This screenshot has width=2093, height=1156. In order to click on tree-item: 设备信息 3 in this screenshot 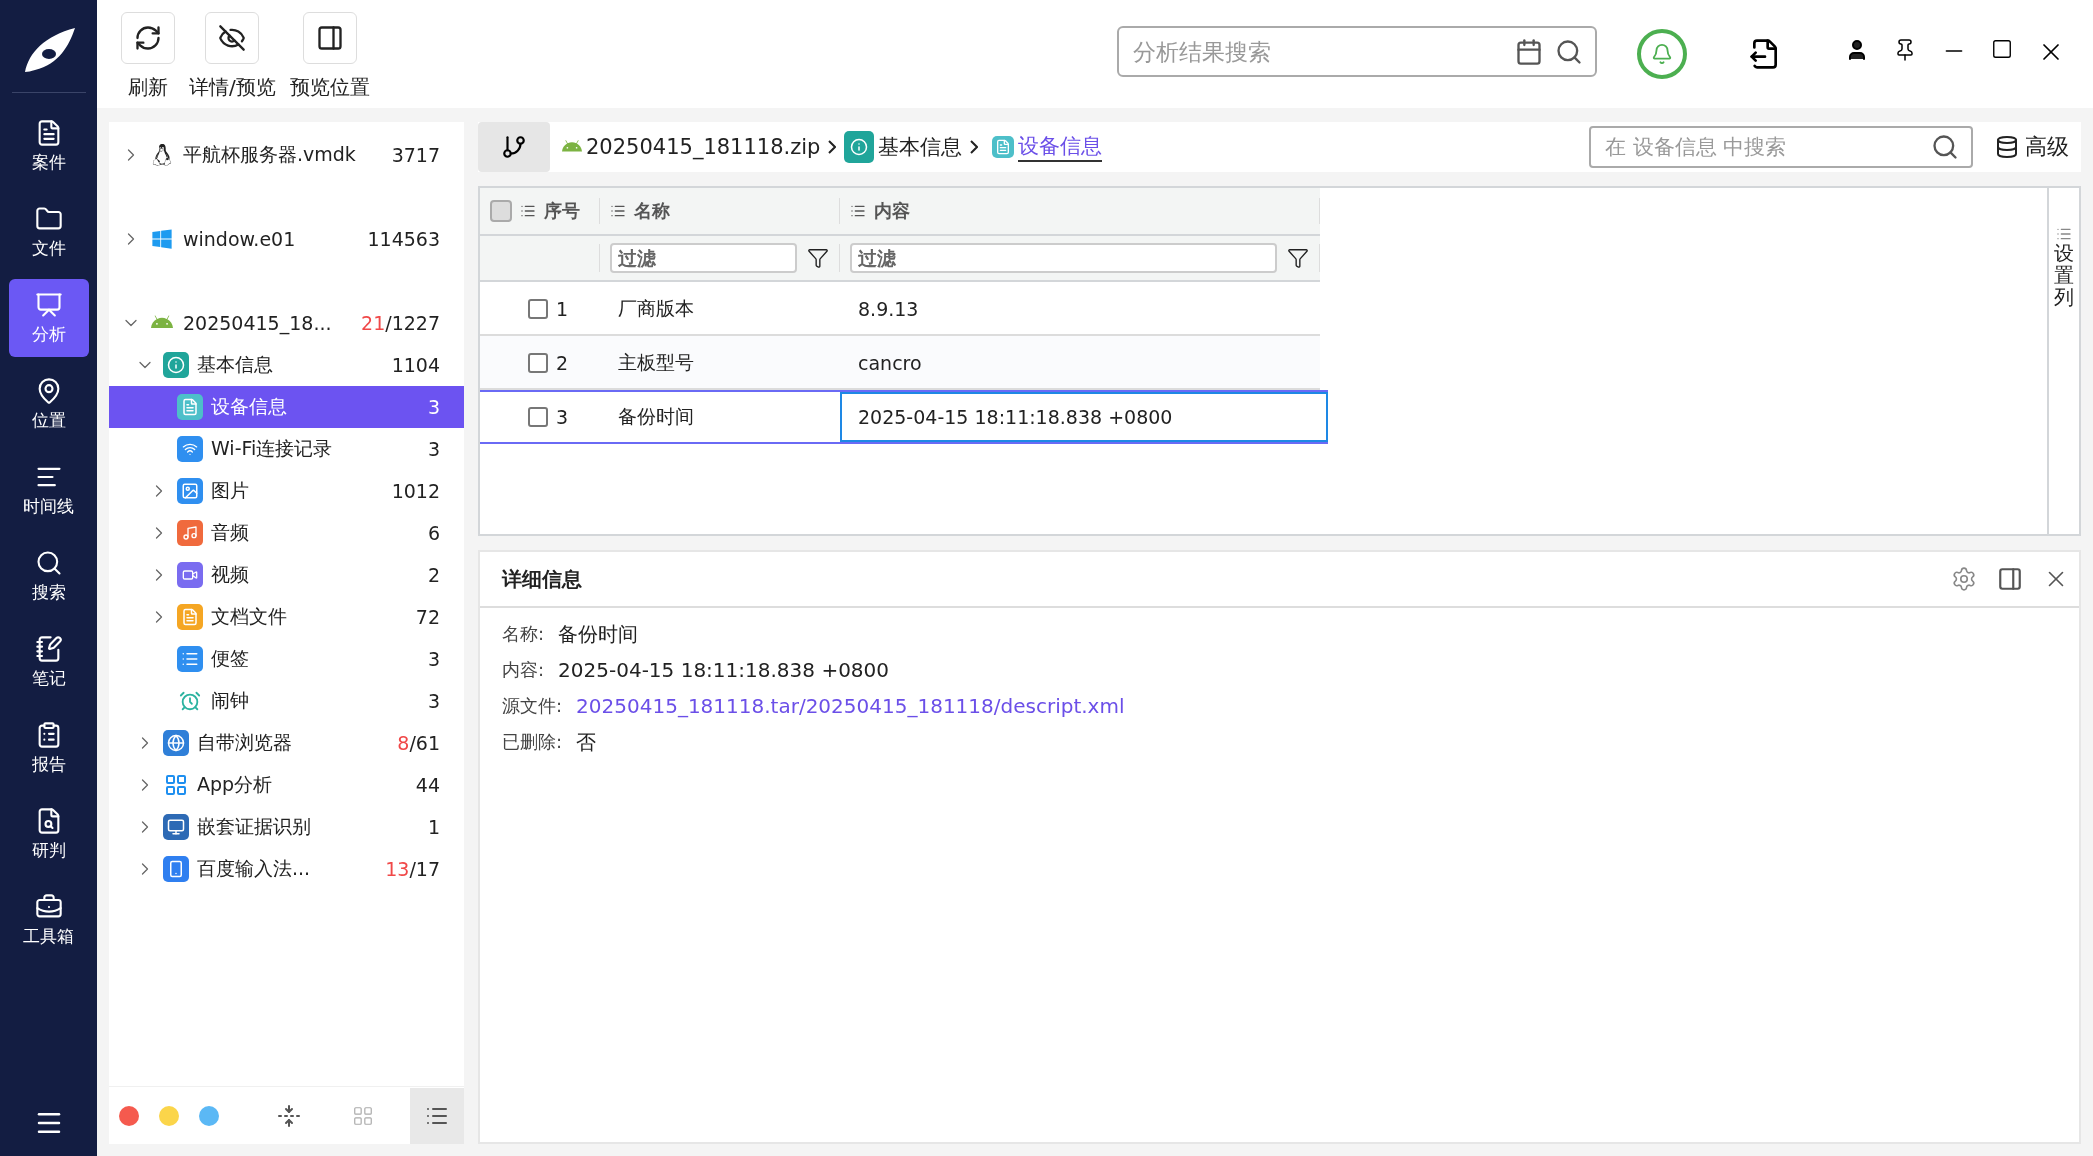, I will do `click(286, 407)`.